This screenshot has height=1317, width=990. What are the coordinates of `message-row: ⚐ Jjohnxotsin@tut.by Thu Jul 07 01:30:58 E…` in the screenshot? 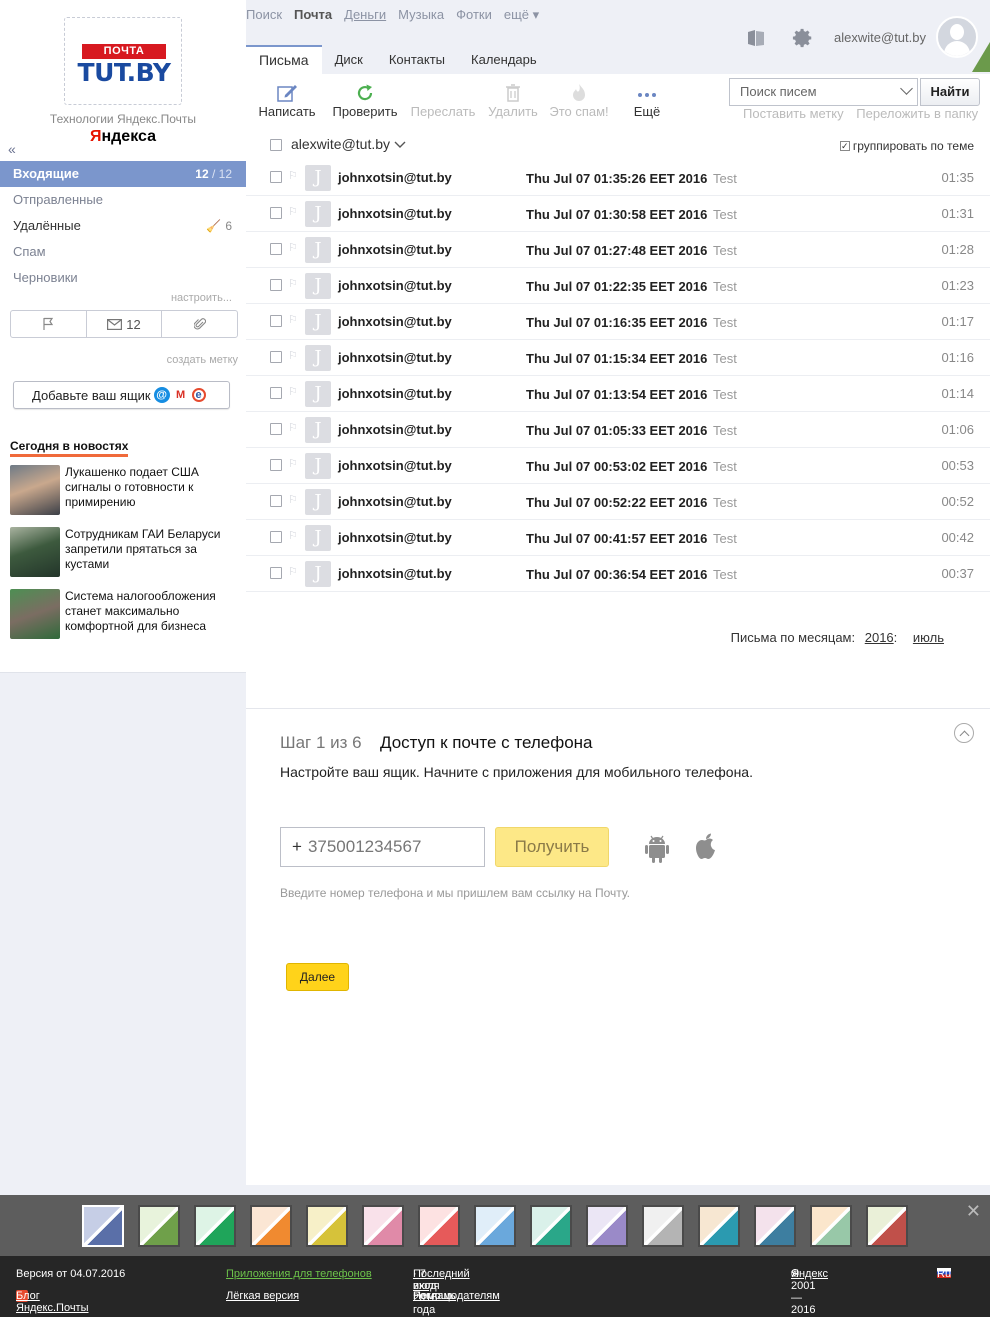 It's located at (618, 214).